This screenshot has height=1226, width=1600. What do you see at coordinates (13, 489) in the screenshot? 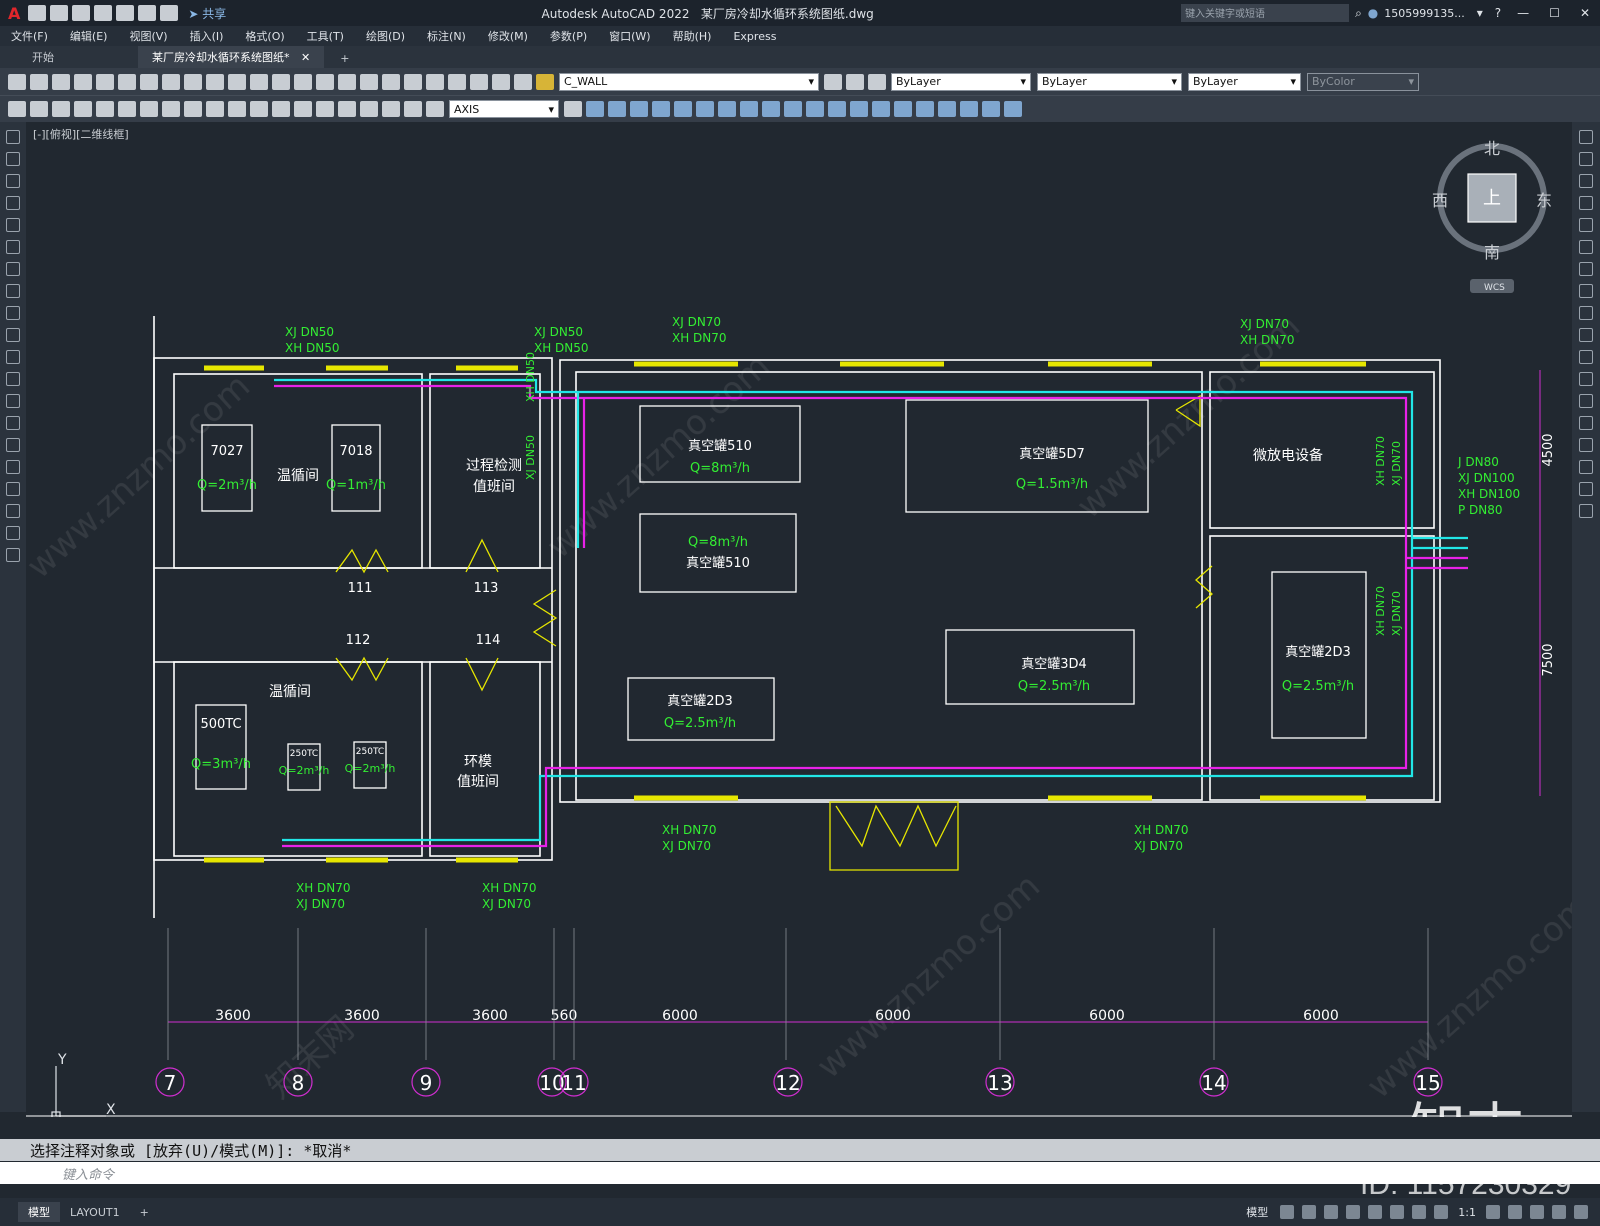
I see `region-icon` at bounding box center [13, 489].